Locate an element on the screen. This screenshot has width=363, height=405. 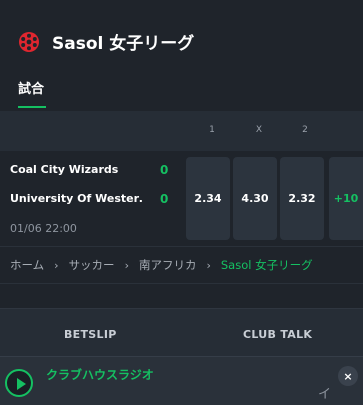
football-icon is located at coordinates (29, 42).